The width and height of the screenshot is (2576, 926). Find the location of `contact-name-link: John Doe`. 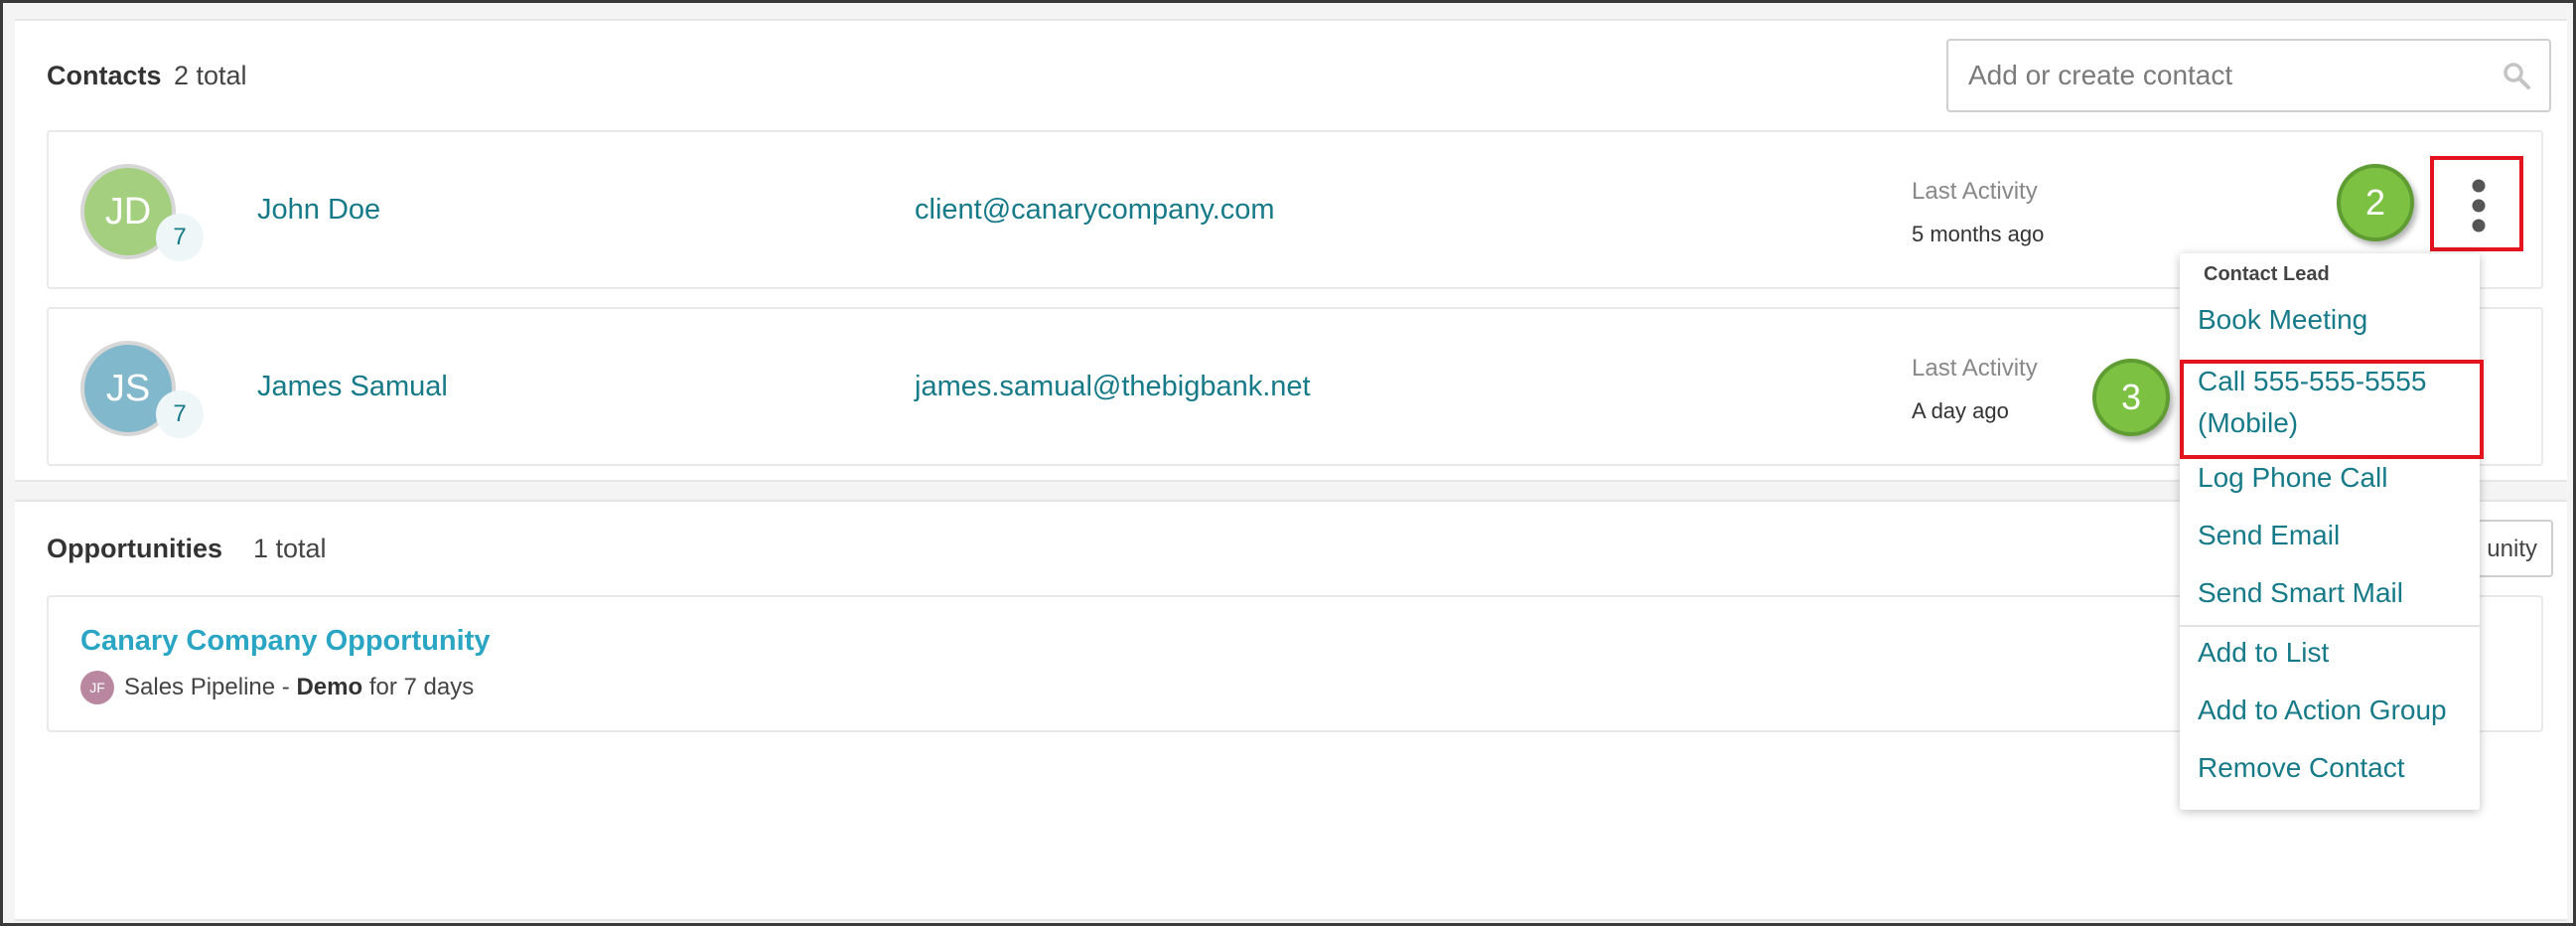

contact-name-link: John Doe is located at coordinates (319, 210).